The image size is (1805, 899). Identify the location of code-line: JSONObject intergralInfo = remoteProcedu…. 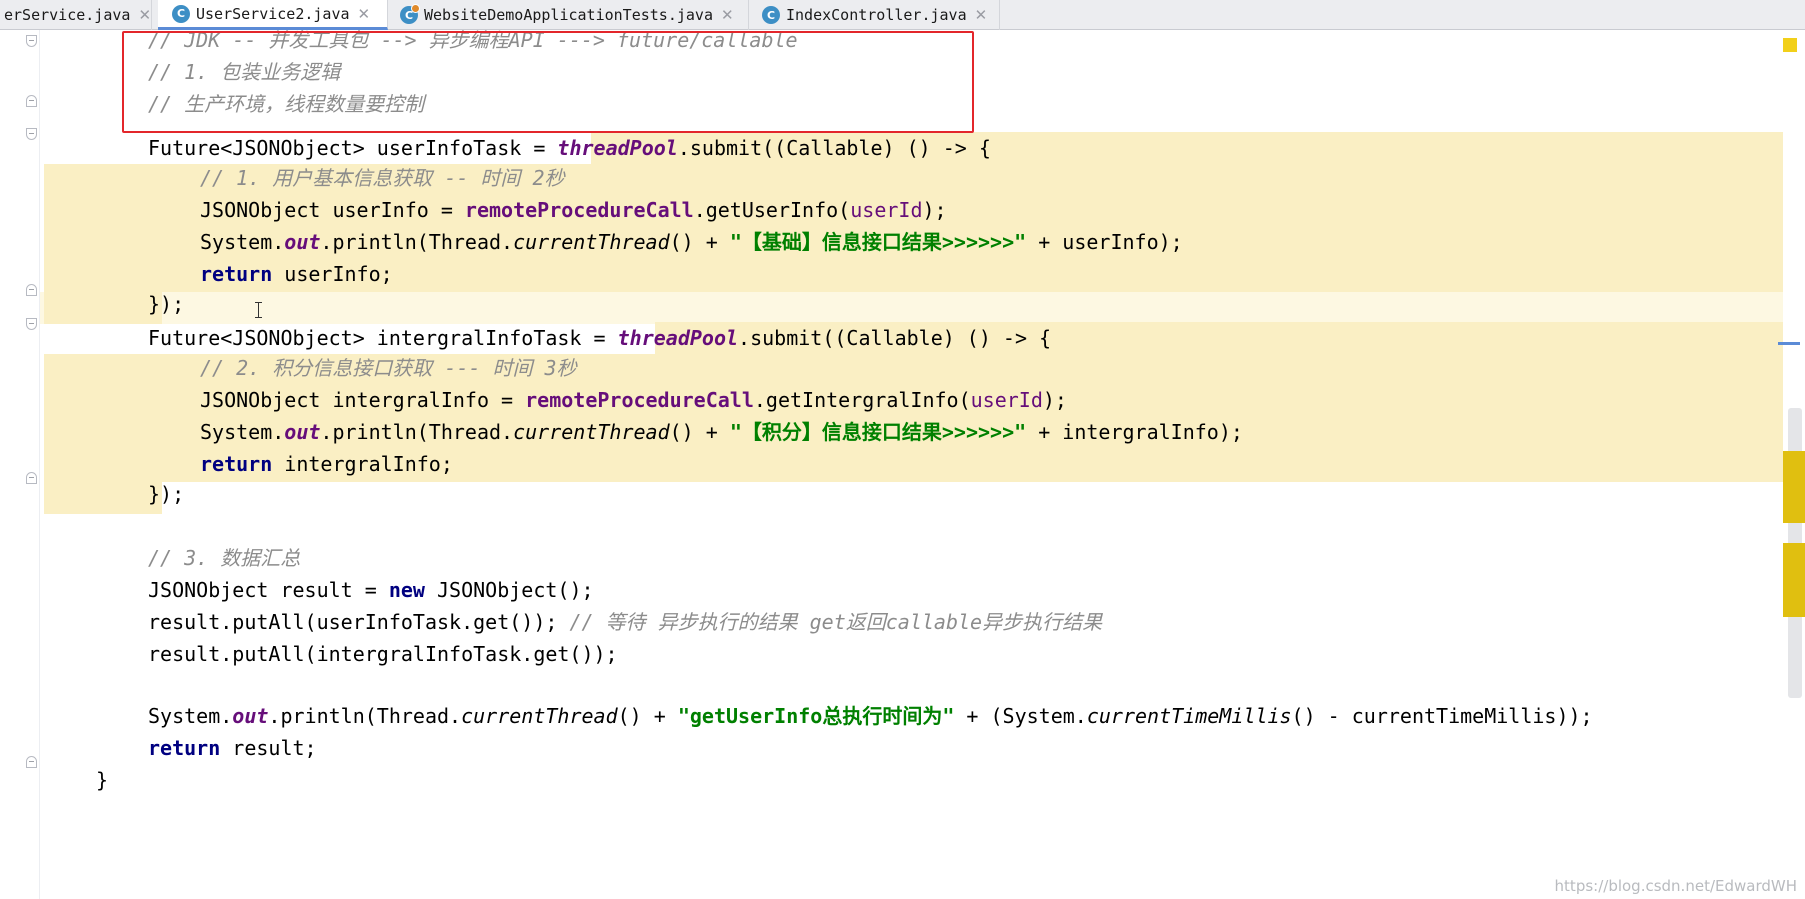
(633, 400).